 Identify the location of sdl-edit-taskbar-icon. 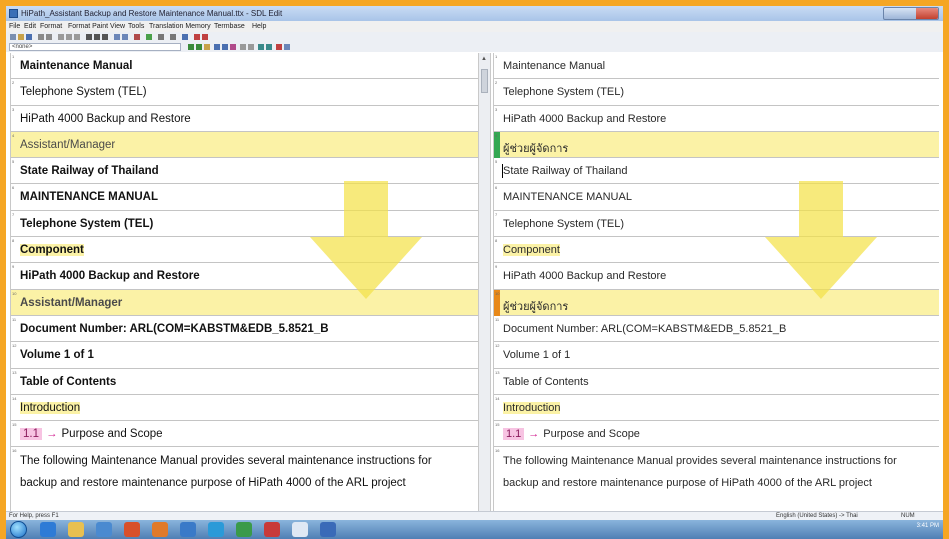
(328, 529).